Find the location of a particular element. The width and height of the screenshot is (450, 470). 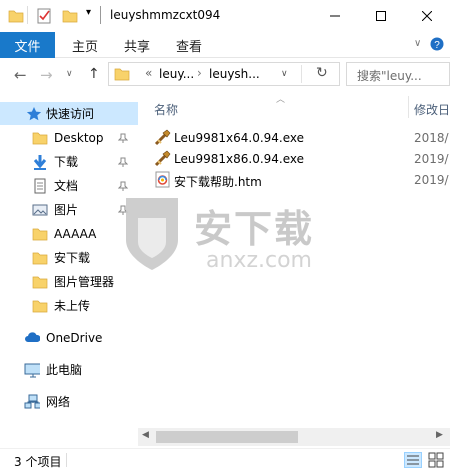

window-title: leuyshmmzcxt094 is located at coordinates (165, 15).